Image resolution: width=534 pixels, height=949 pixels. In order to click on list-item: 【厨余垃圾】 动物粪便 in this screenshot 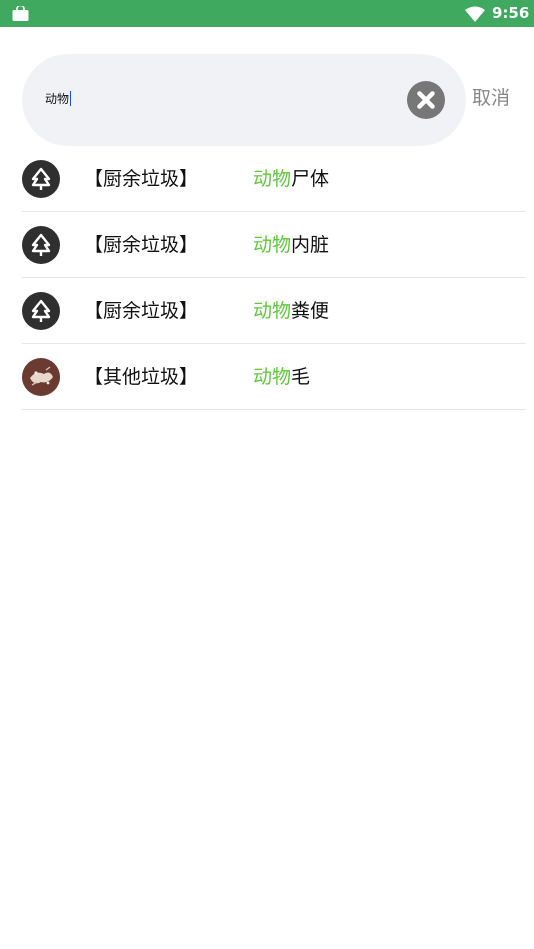, I will do `click(274, 311)`.